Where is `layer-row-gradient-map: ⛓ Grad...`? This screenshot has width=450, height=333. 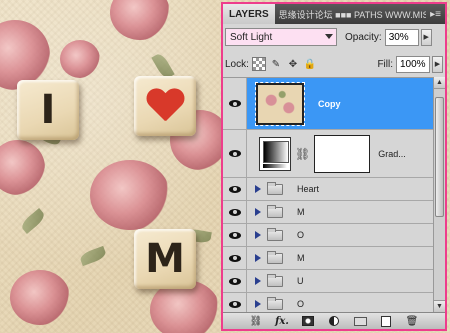
layer-row-gradient-map: ⛓ Grad... is located at coordinates (328, 154).